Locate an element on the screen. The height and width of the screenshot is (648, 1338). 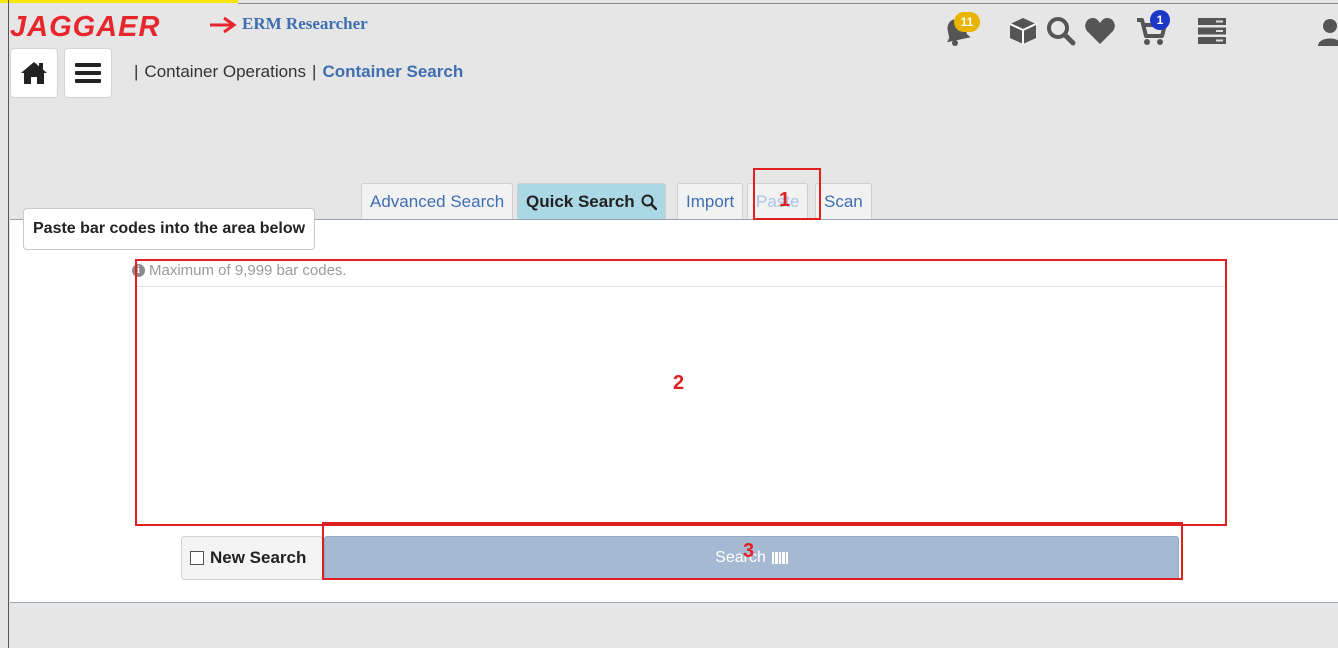
breadcrumb: | Container Operations | Container Search is located at coordinates (295, 72).